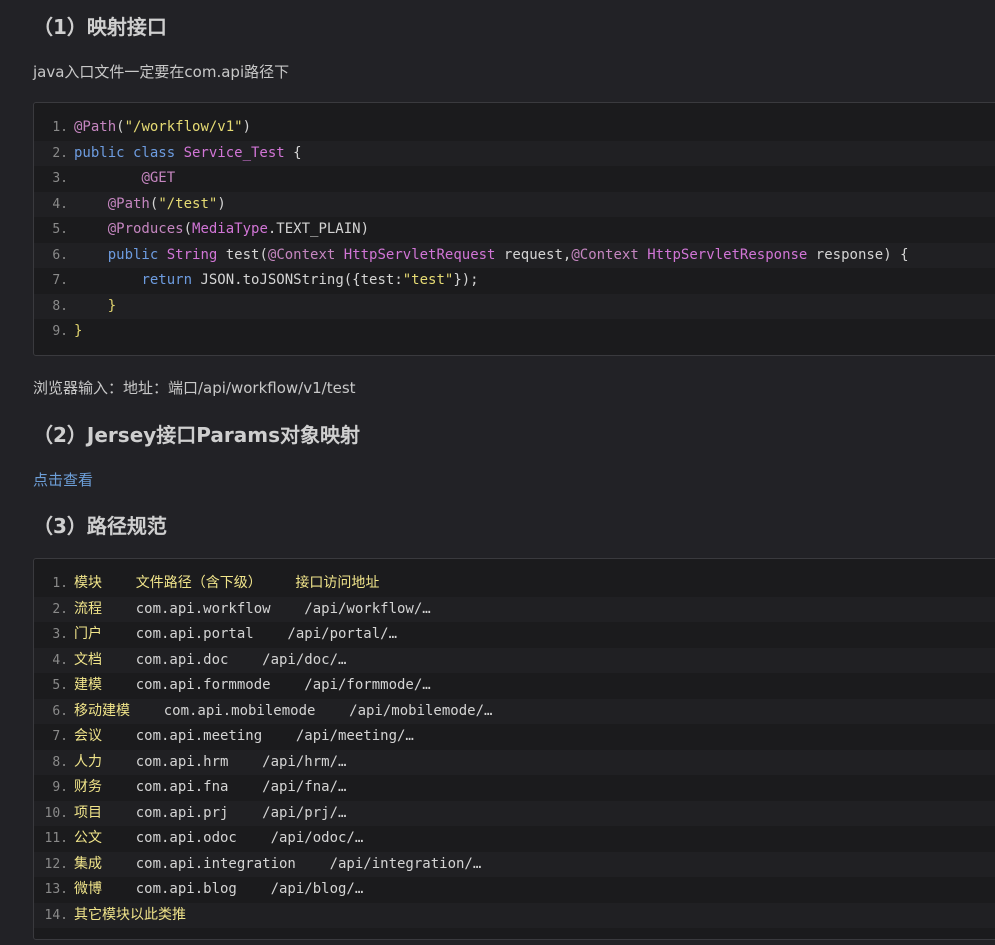 This screenshot has width=995, height=945. I want to click on code-line: 1. 模块 文件路径（含下级） 接口访问地址, so click(514, 584).